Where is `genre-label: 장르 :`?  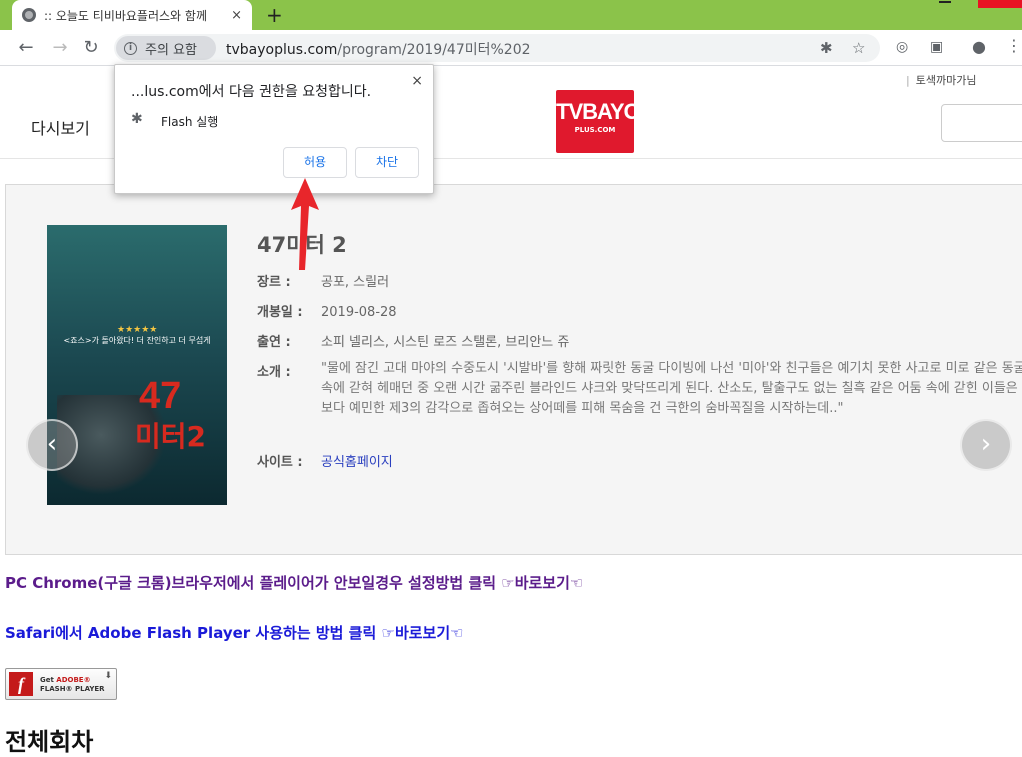 genre-label: 장르 : is located at coordinates (274, 282).